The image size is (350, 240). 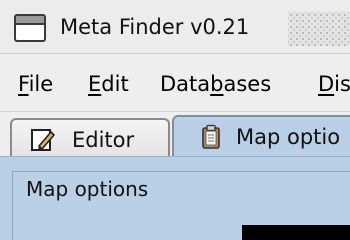 I want to click on menu-edit: Edit, so click(x=108, y=84).